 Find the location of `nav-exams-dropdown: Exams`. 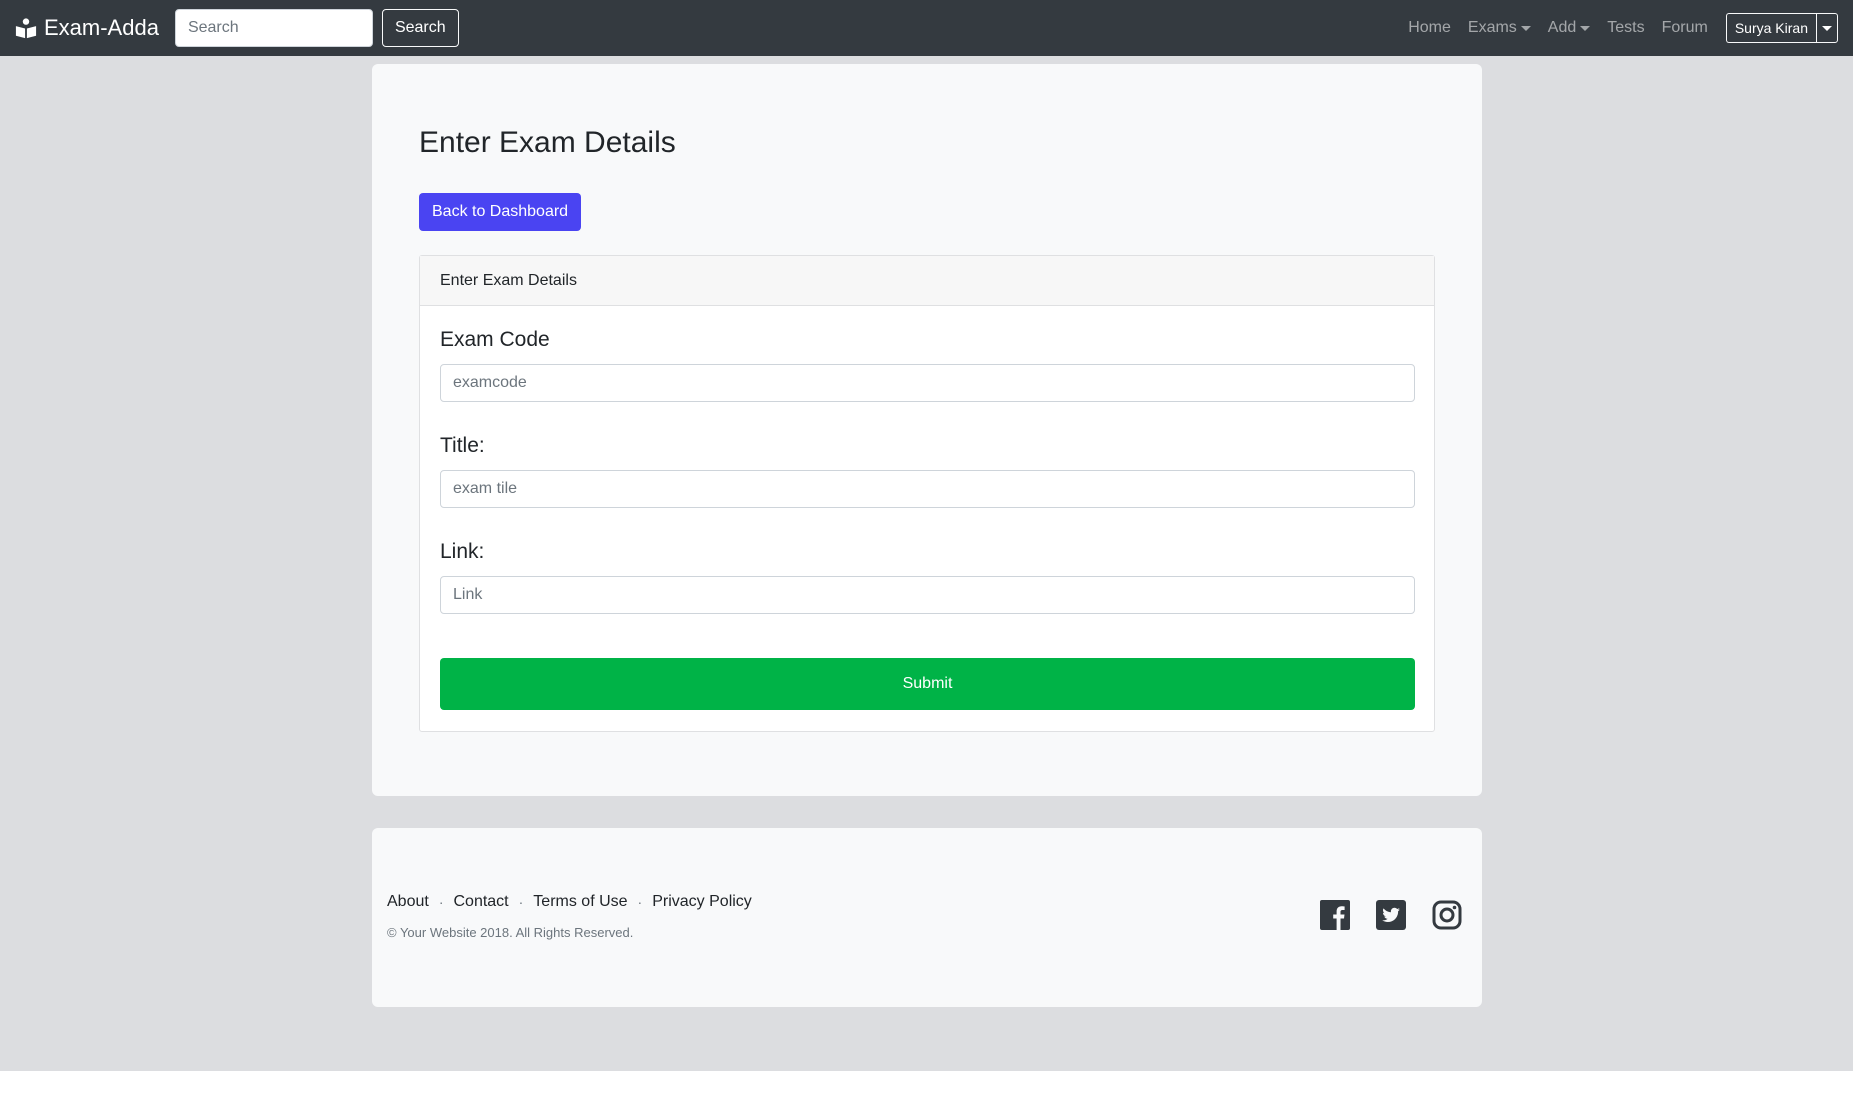

nav-exams-dropdown: Exams is located at coordinates (1499, 28).